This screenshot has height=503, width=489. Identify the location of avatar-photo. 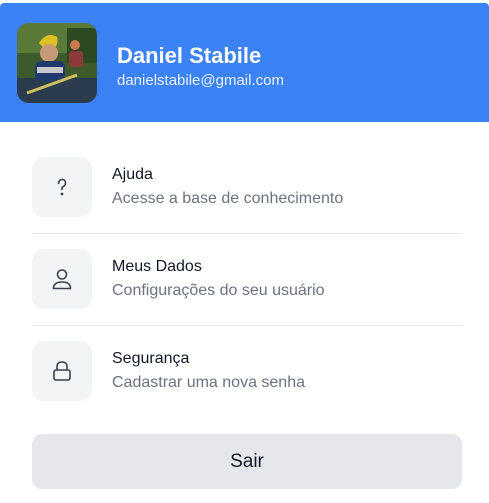
(57, 63).